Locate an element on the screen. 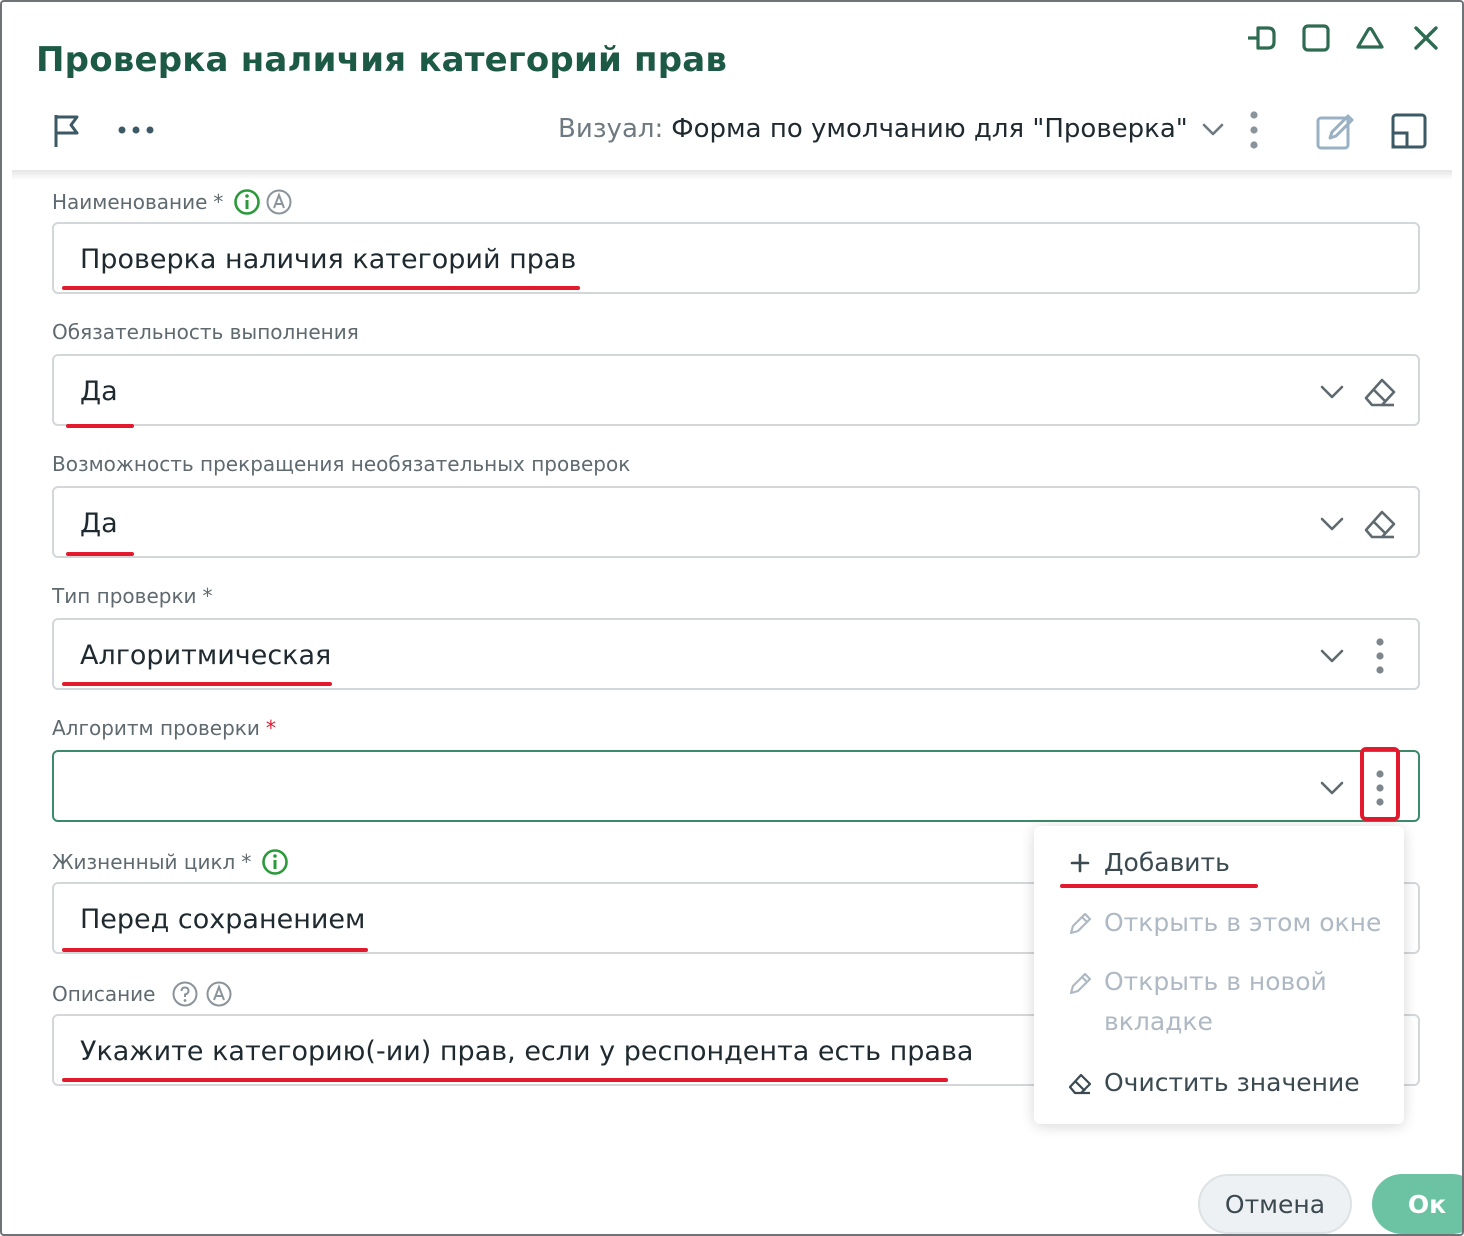 The height and width of the screenshot is (1236, 1464). algorithm-select is located at coordinates (736, 786).